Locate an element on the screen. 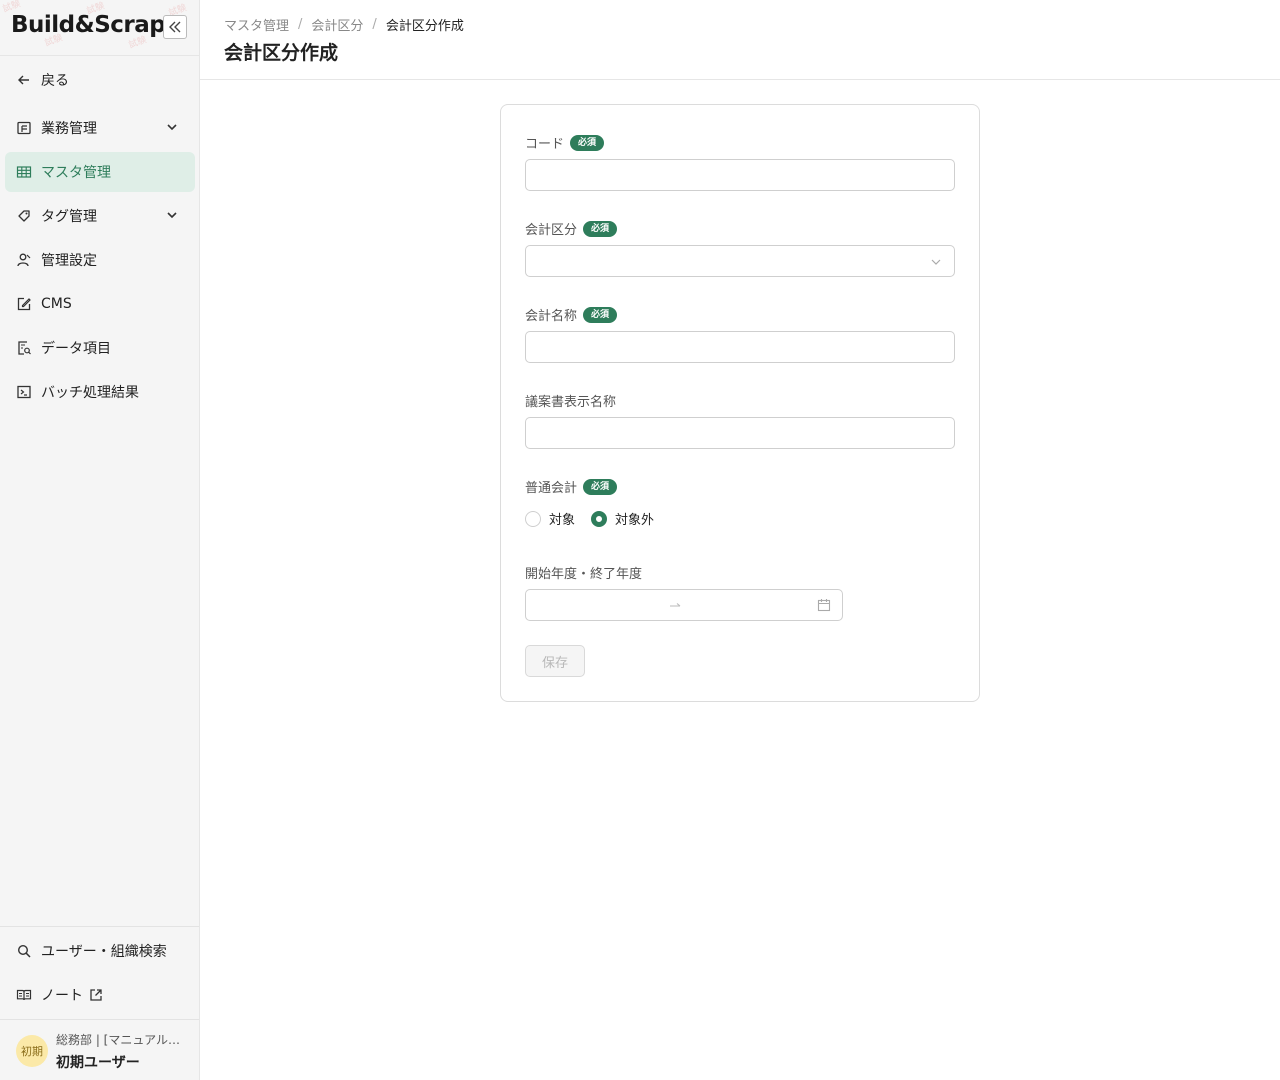  app-logo: Build&Scrap is located at coordinates (88, 25).